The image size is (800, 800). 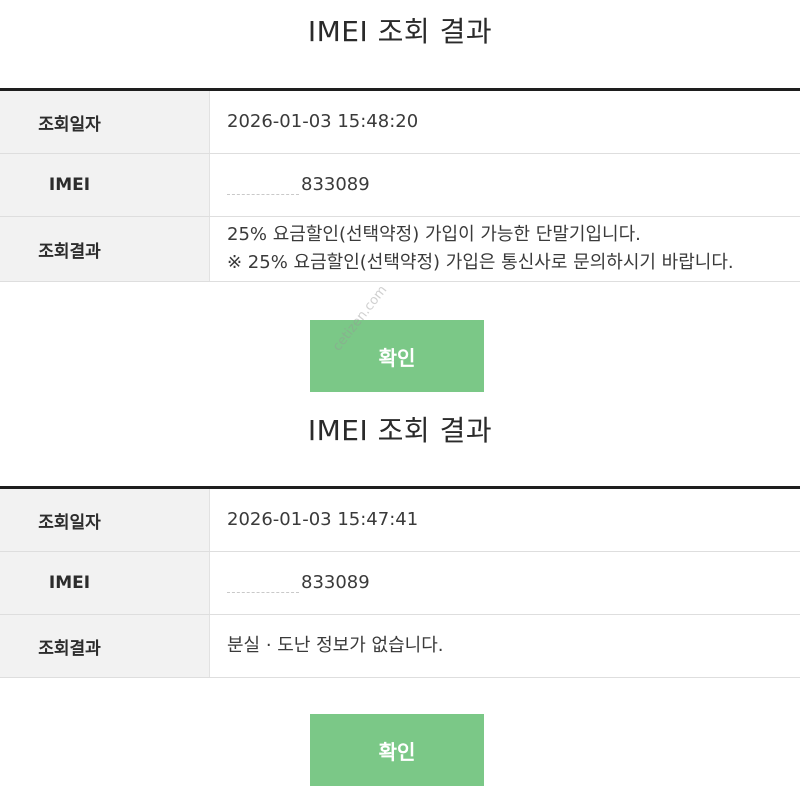 What do you see at coordinates (434, 234) in the screenshot?
I see `result-text-line: 25% 요금할인(선택약정) 가입이 가능한 단말기입니다.` at bounding box center [434, 234].